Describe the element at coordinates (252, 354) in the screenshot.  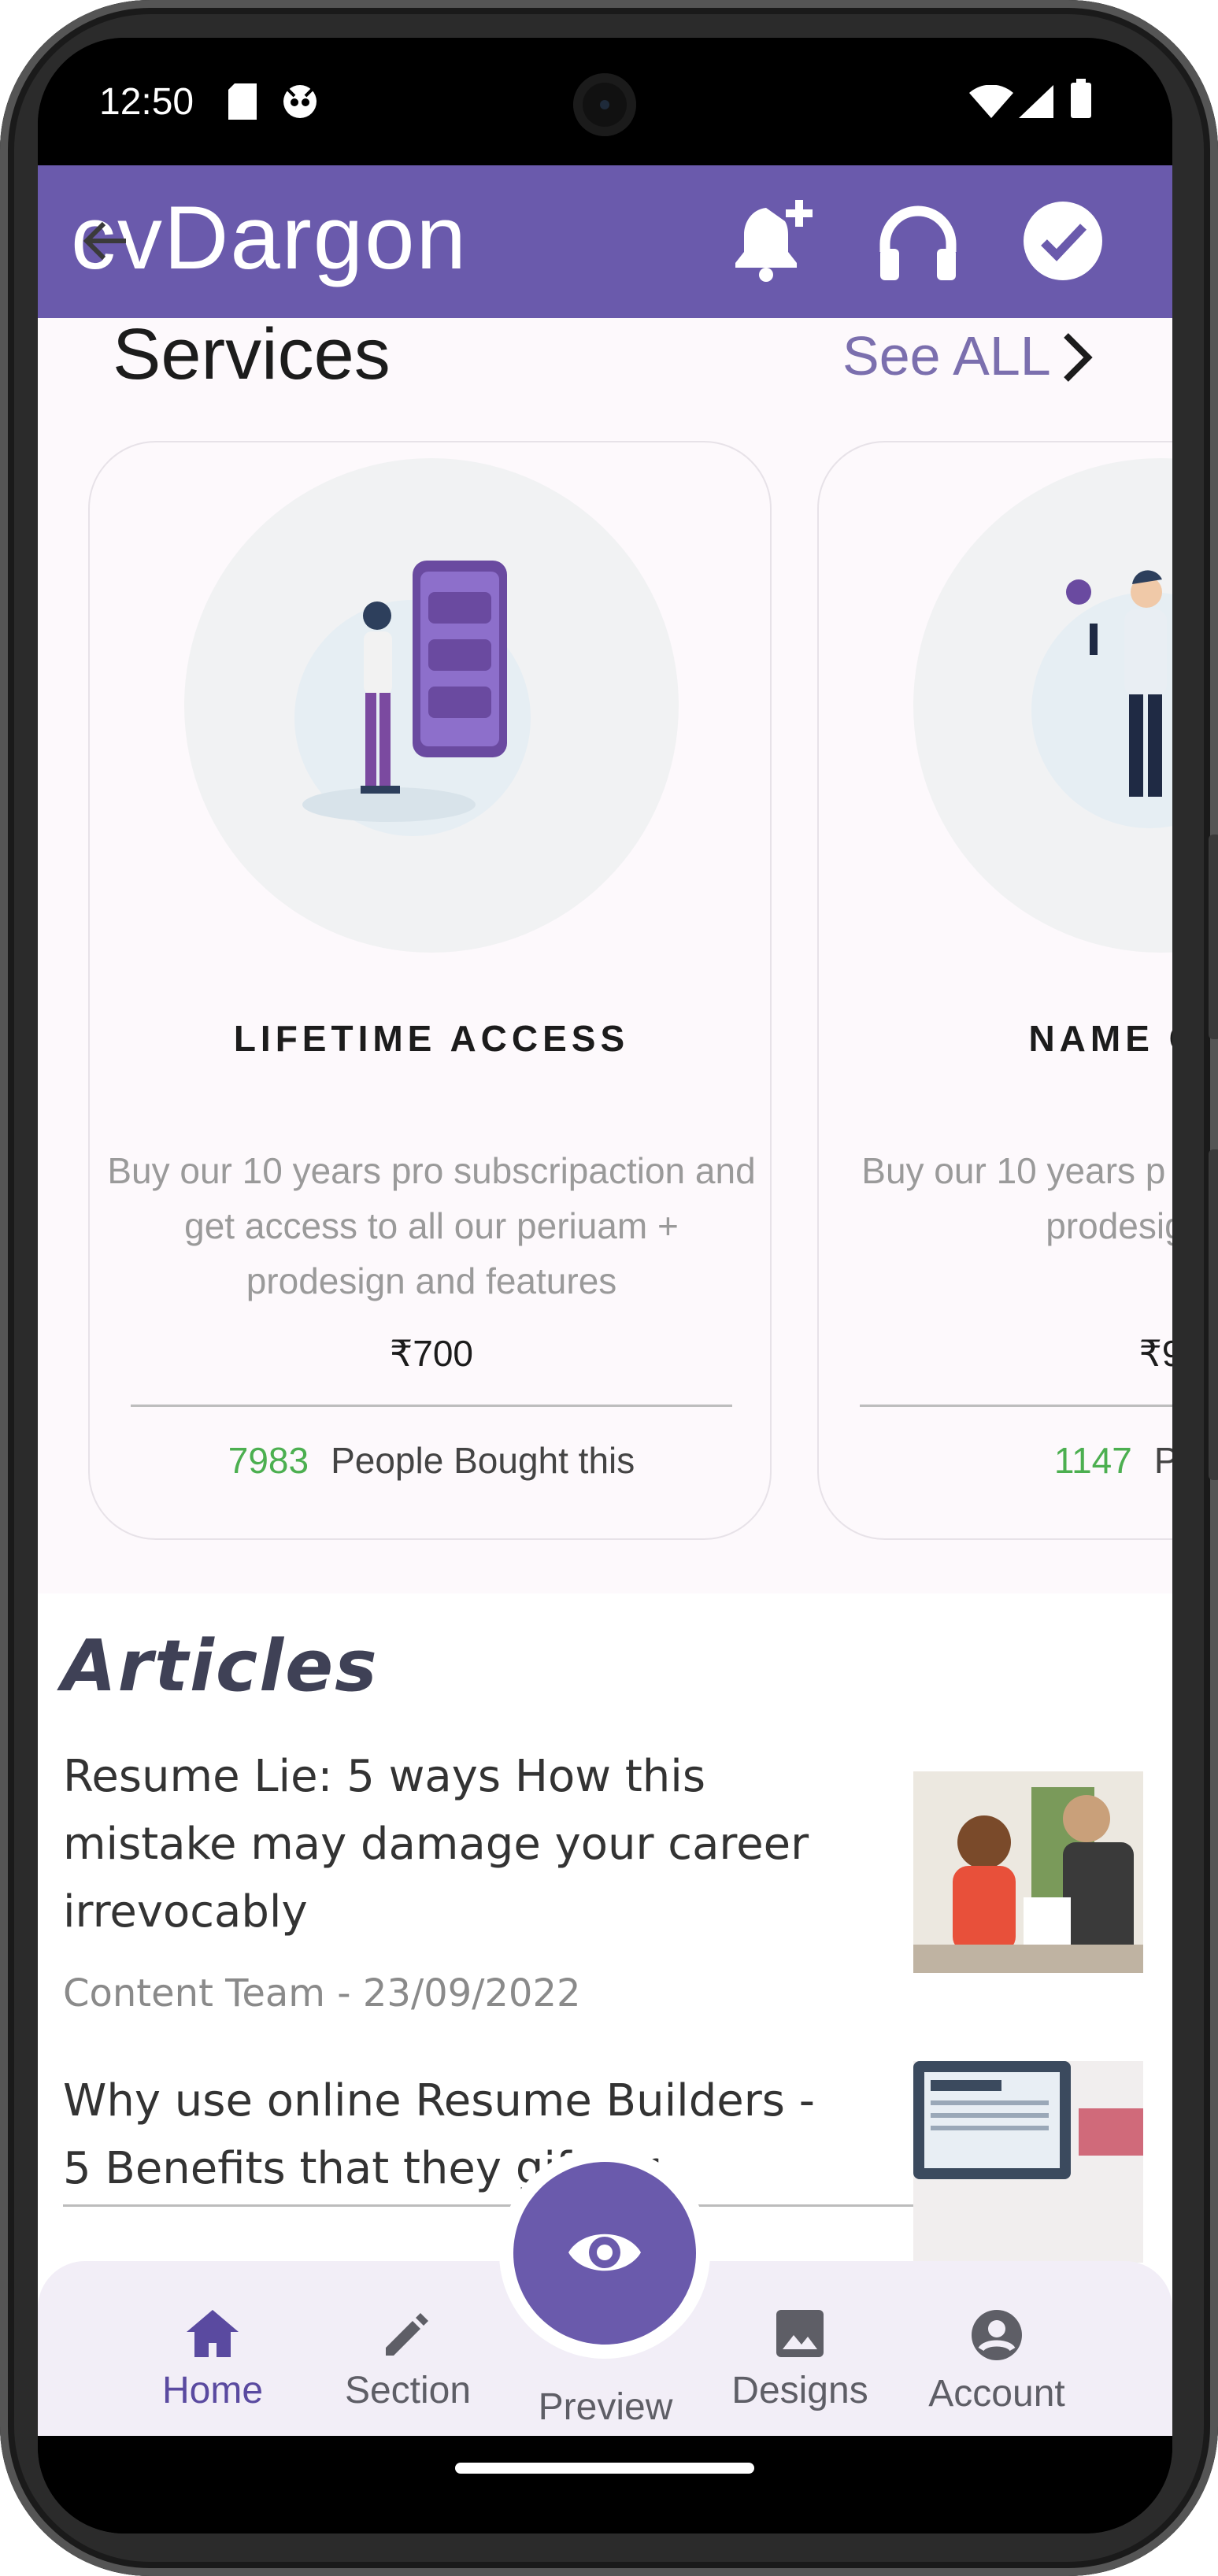
I see `services-title: Services` at that location.